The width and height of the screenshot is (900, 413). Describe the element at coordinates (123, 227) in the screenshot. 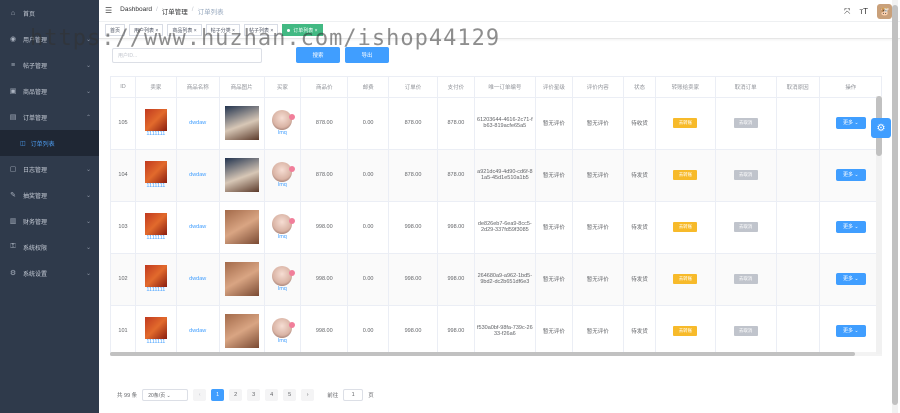

I see `cell-id: 103` at that location.